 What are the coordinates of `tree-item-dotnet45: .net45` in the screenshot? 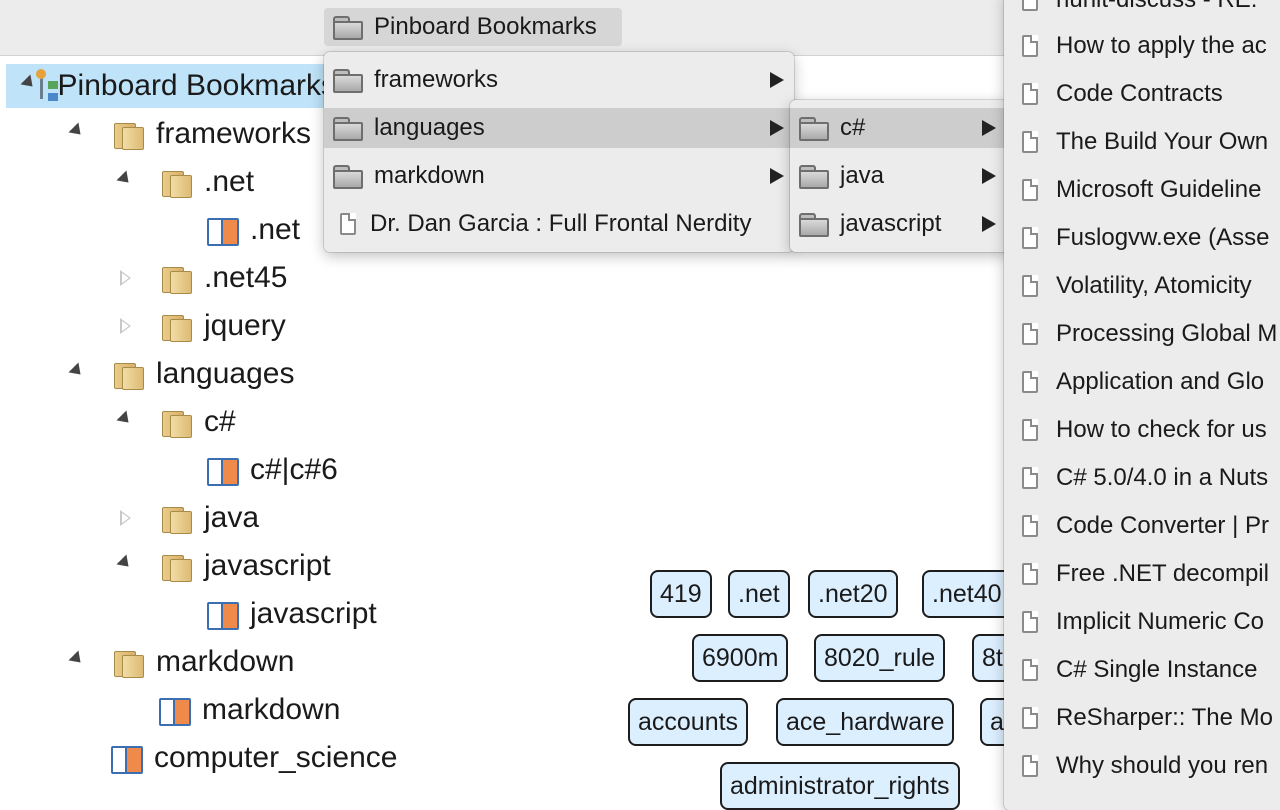 It's located at (197, 278).